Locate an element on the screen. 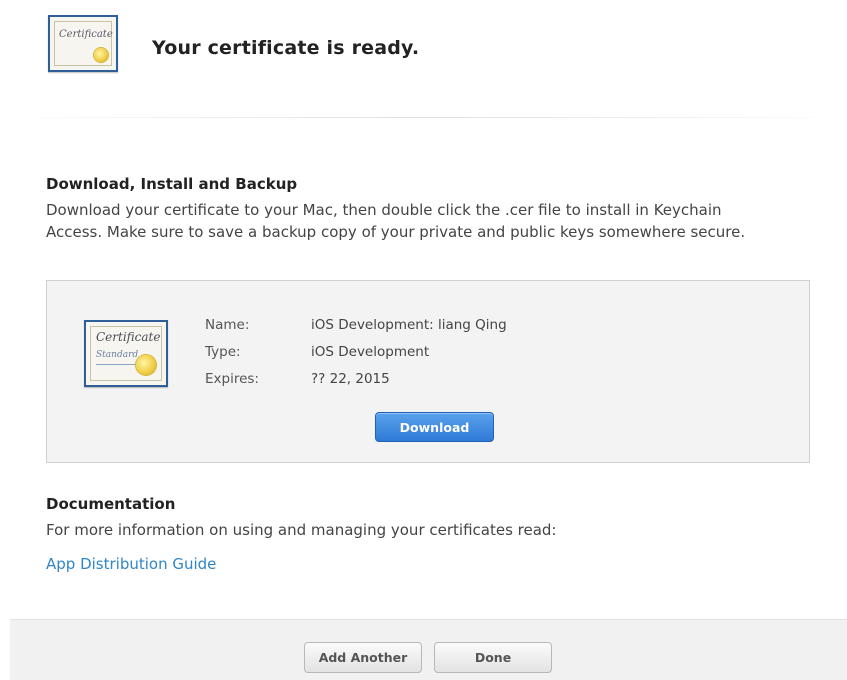 The image size is (847, 680). certificate-standard-icon-text: Certificate is located at coordinates (128, 337).